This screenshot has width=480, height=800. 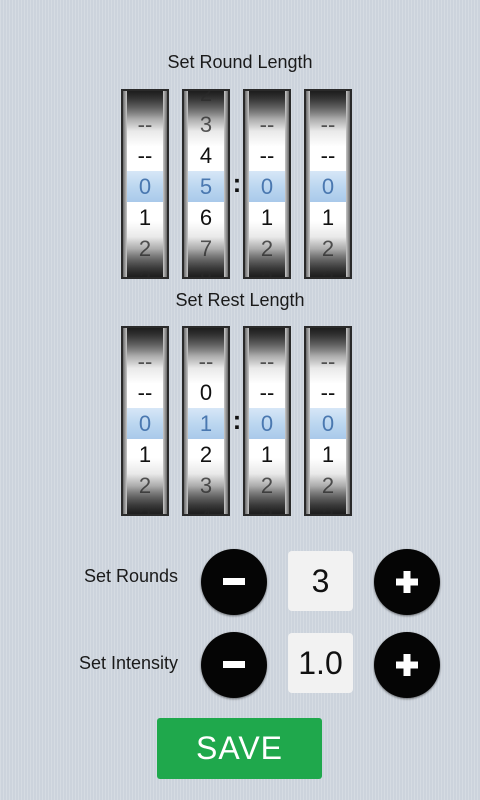 I want to click on rounds-value: 3, so click(x=320, y=581).